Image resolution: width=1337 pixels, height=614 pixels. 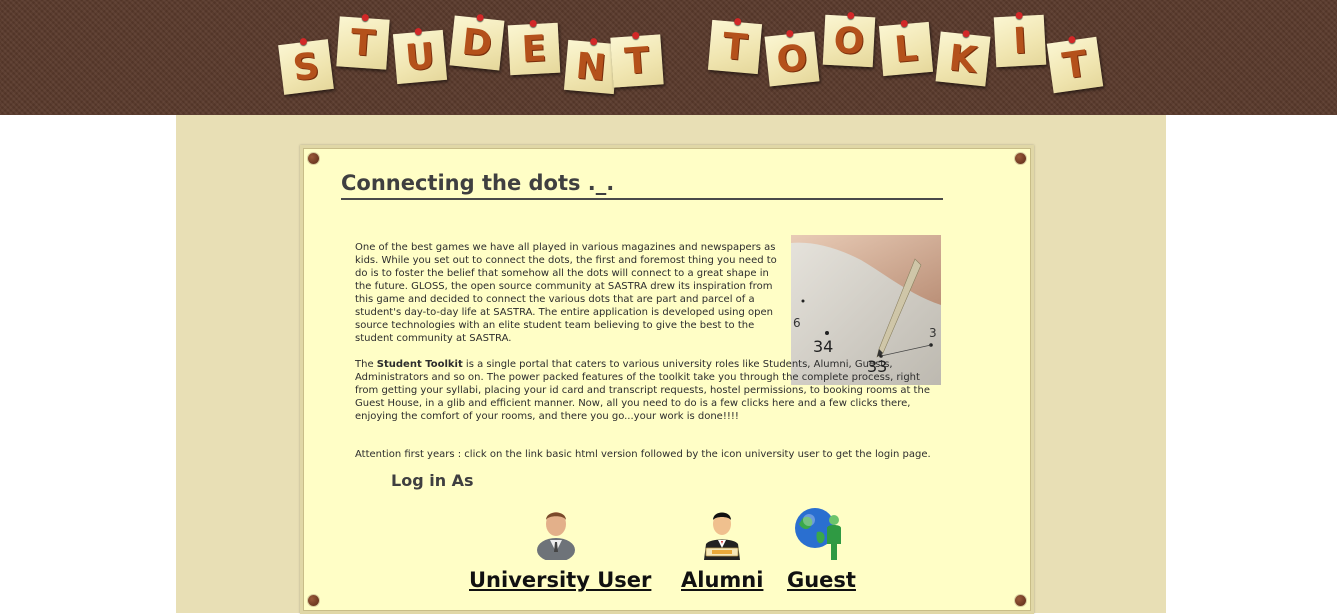 I want to click on title-tile-u: U, so click(x=420, y=56).